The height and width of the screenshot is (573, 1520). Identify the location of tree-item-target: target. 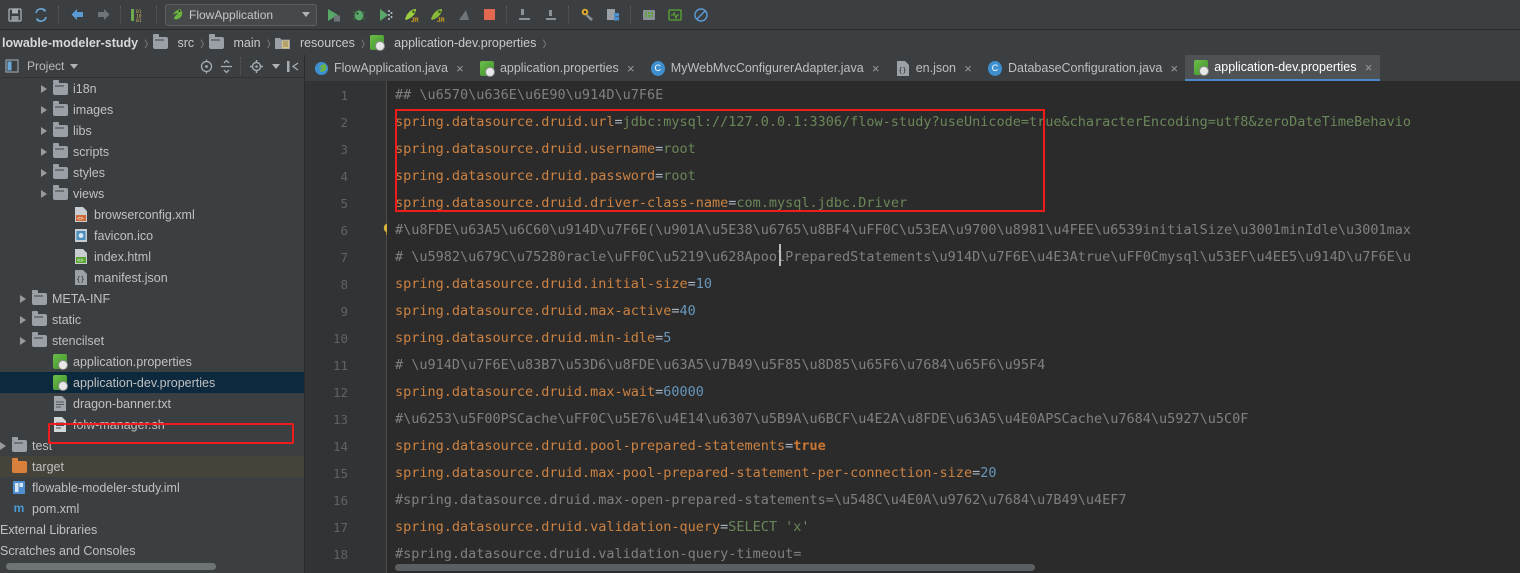
(152, 466).